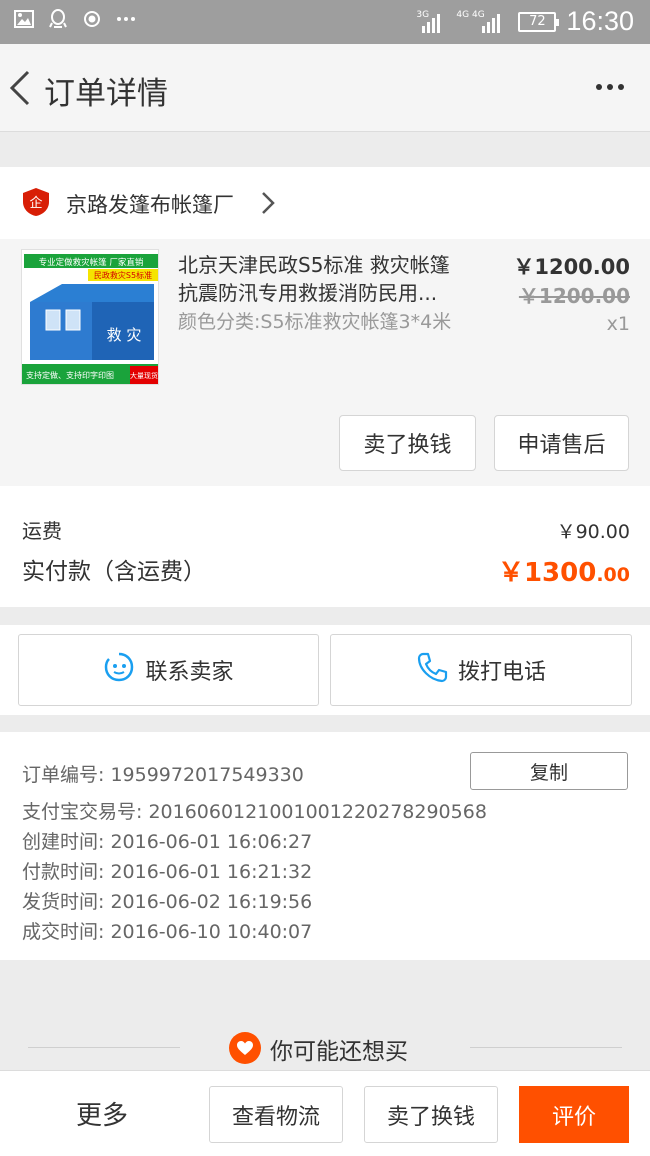 This screenshot has width=650, height=1156. What do you see at coordinates (167, 902) in the screenshot?
I see `shipped-time: 发货时间: 2016-06-02 16:19:56` at bounding box center [167, 902].